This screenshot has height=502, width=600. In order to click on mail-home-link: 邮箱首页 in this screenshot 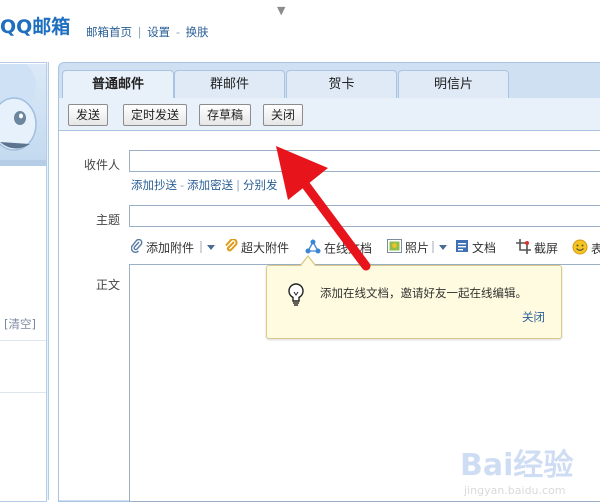, I will do `click(109, 32)`.